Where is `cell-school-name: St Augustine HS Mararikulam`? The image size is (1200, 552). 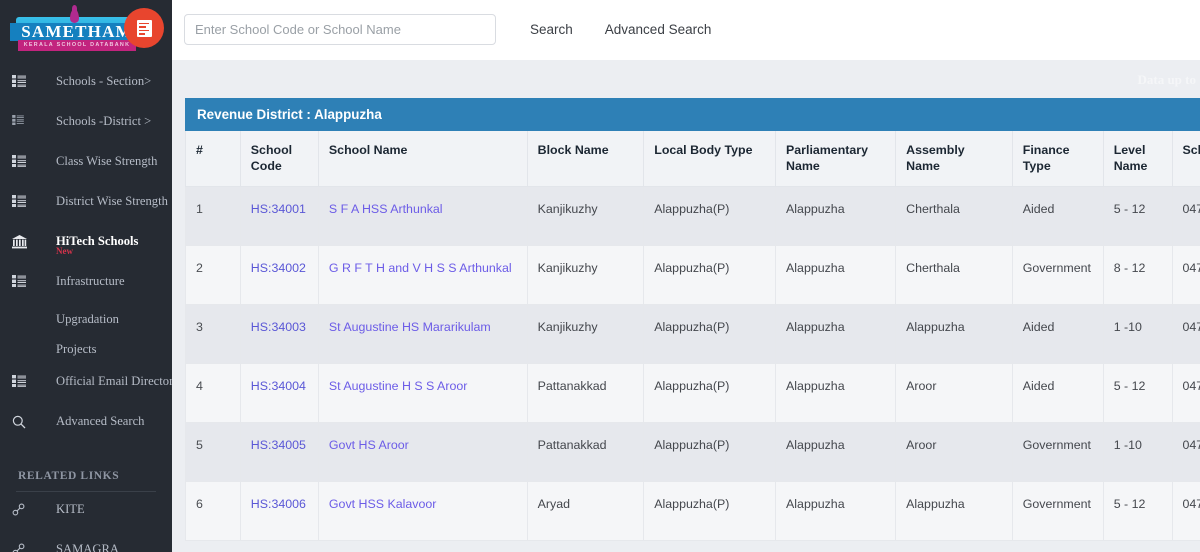 cell-school-name: St Augustine HS Mararikulam is located at coordinates (422, 334).